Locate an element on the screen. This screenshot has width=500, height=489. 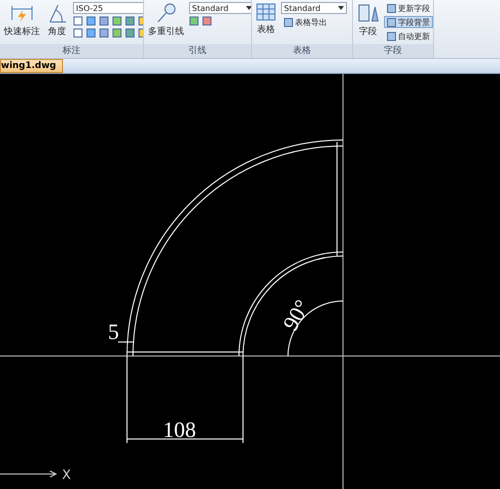
axis-label: X is located at coordinates (66, 475).